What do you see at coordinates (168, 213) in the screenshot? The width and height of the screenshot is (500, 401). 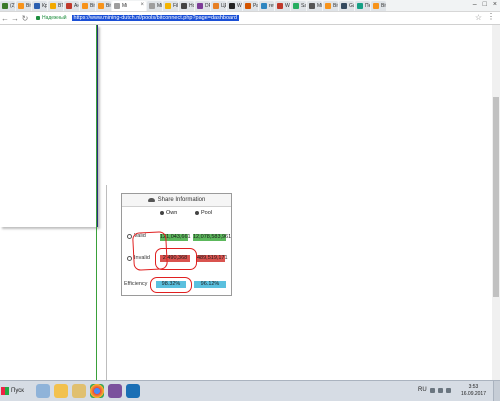 I see `col-own: Own` at bounding box center [168, 213].